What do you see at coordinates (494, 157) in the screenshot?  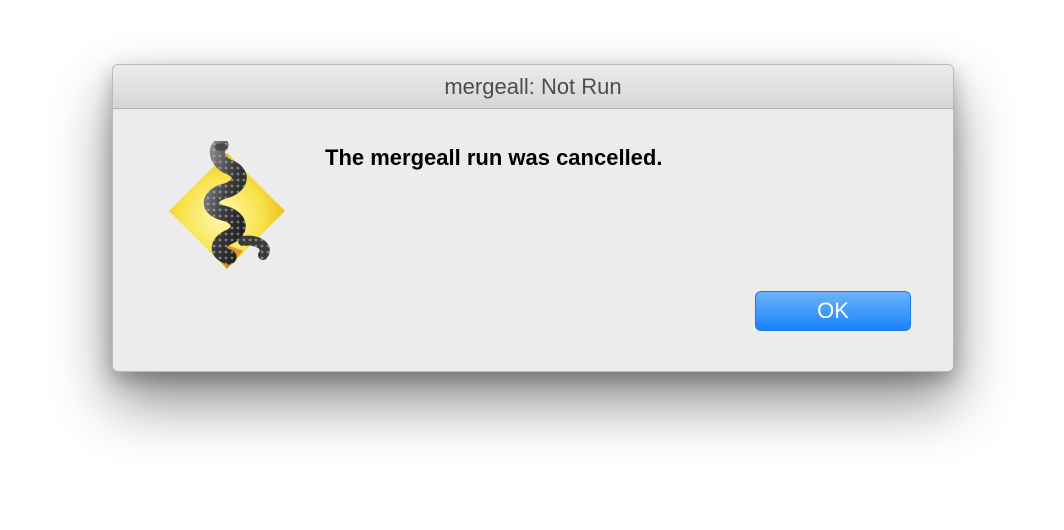 I see `alert-message: The mergeall run was cancelled.` at bounding box center [494, 157].